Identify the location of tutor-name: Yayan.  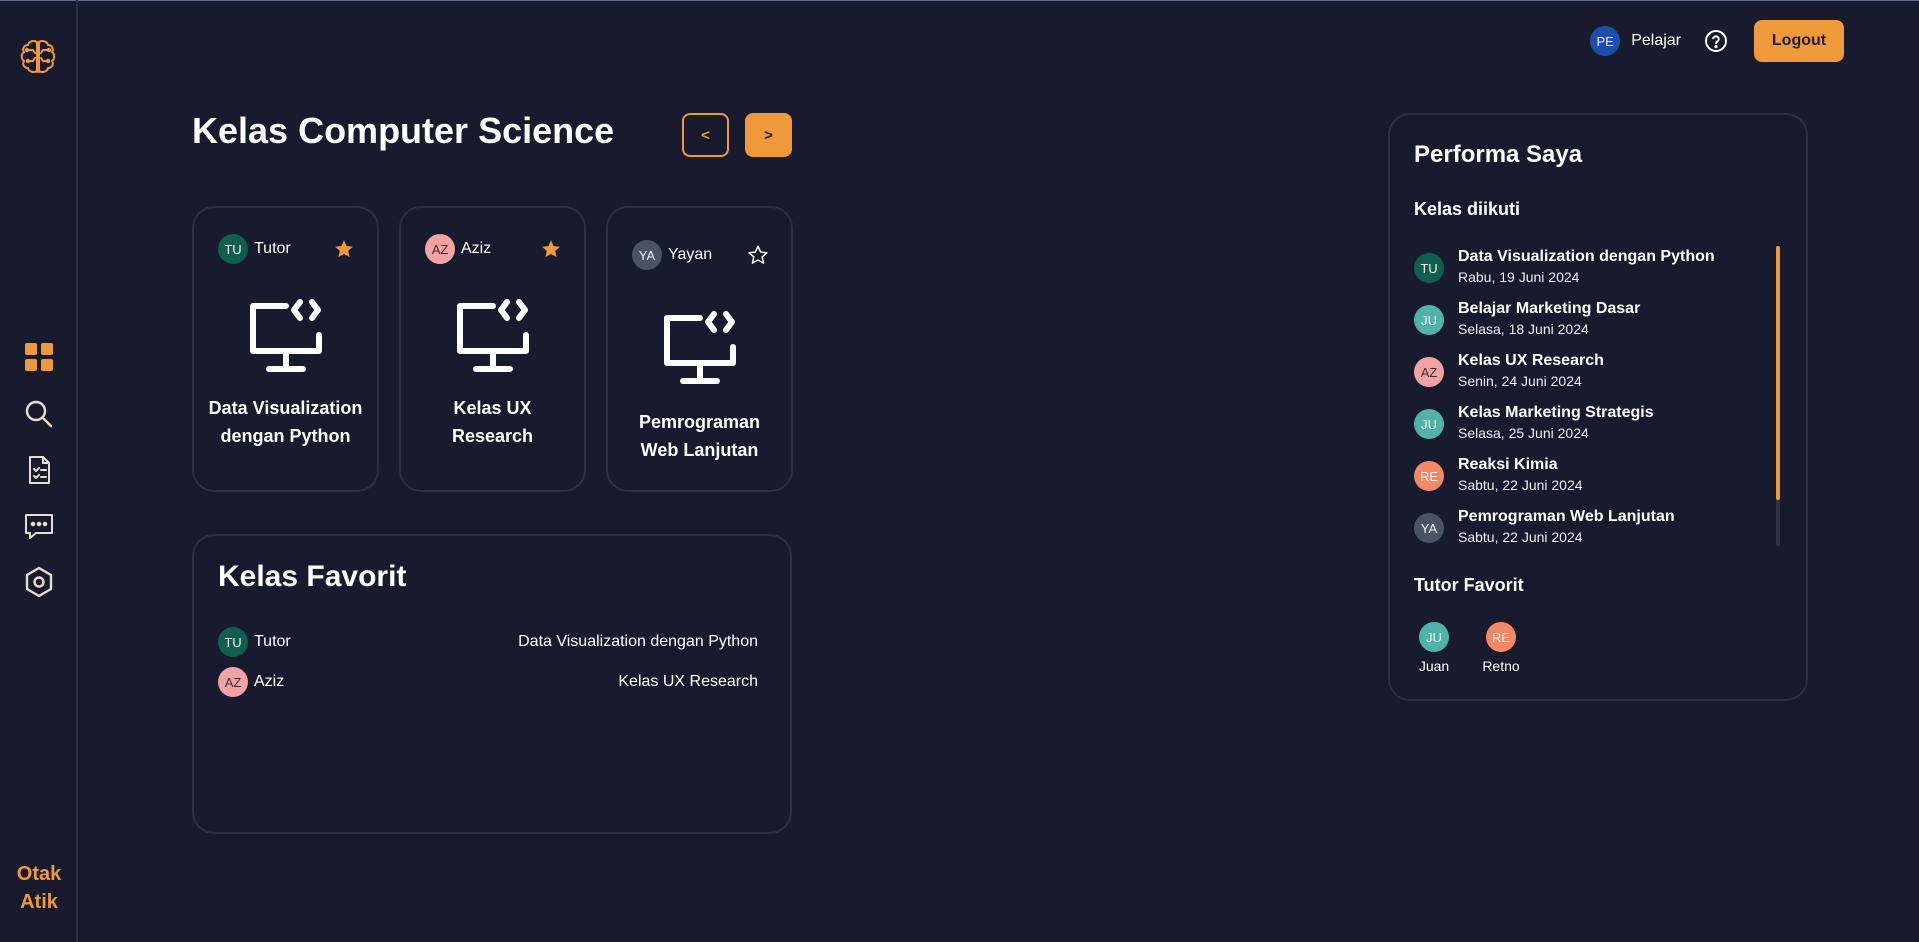
(690, 254).